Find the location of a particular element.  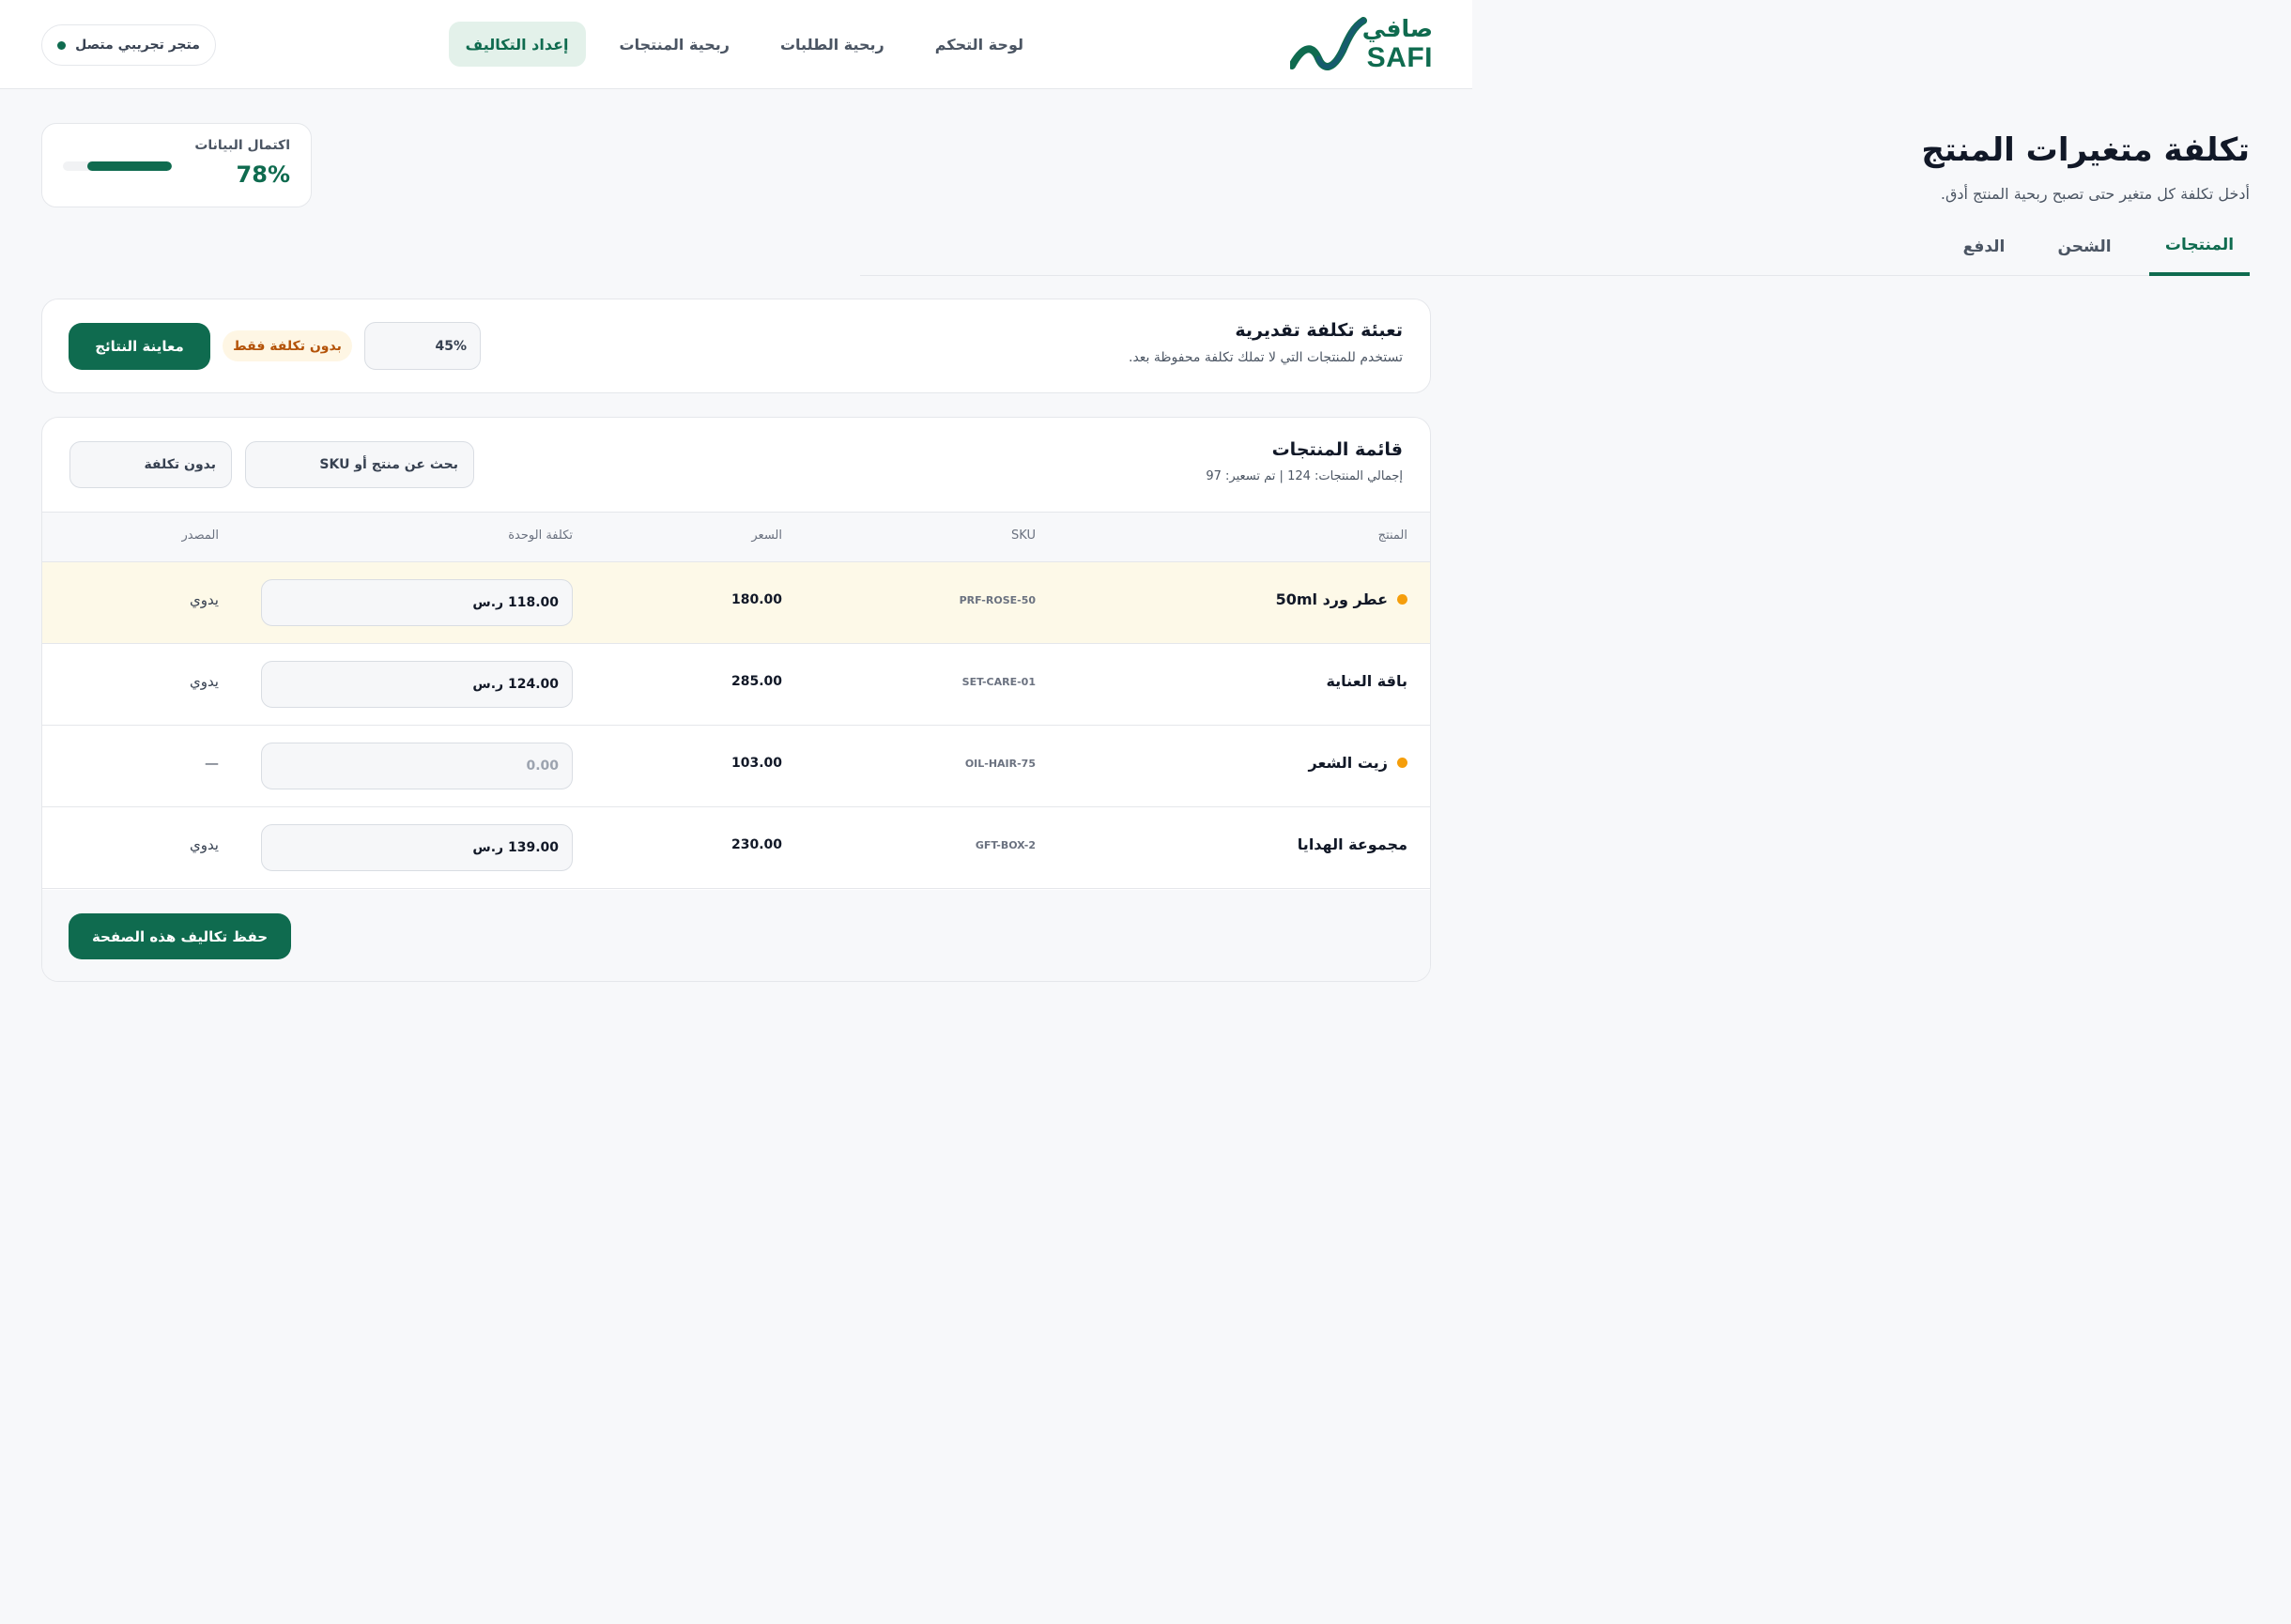

unit-cost-input: 139.00 ر.س is located at coordinates (417, 847).